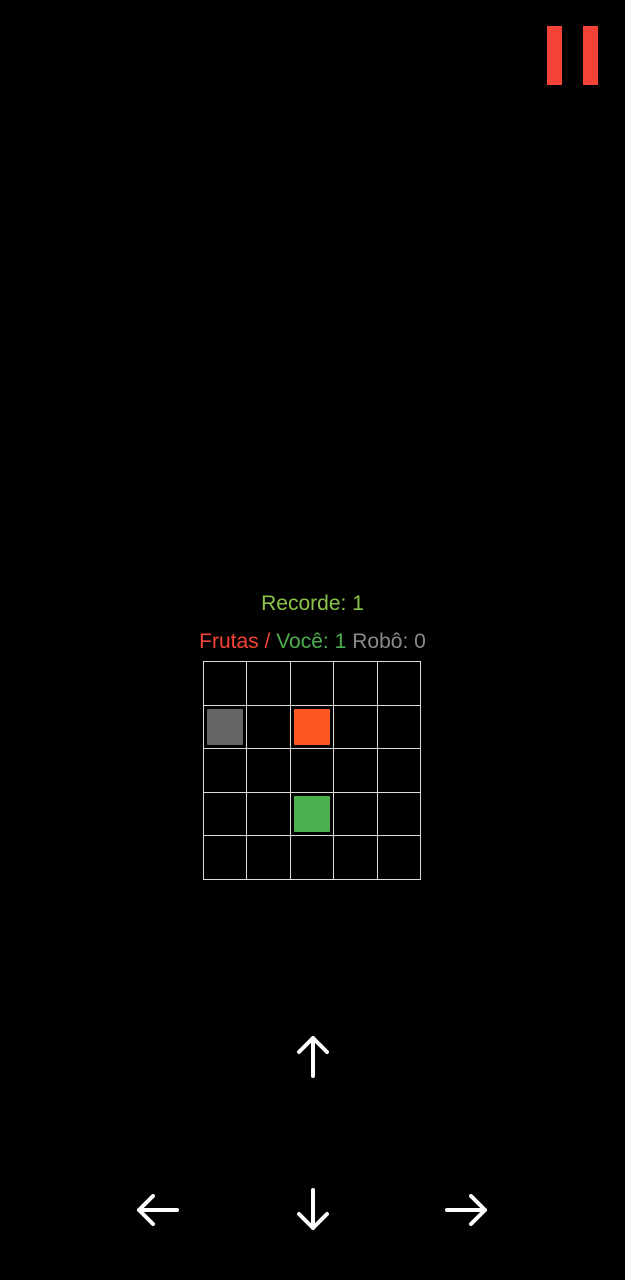  I want to click on player-piece, so click(312, 814).